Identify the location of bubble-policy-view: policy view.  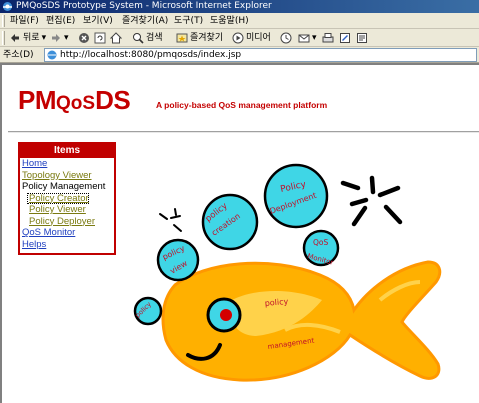
(178, 260).